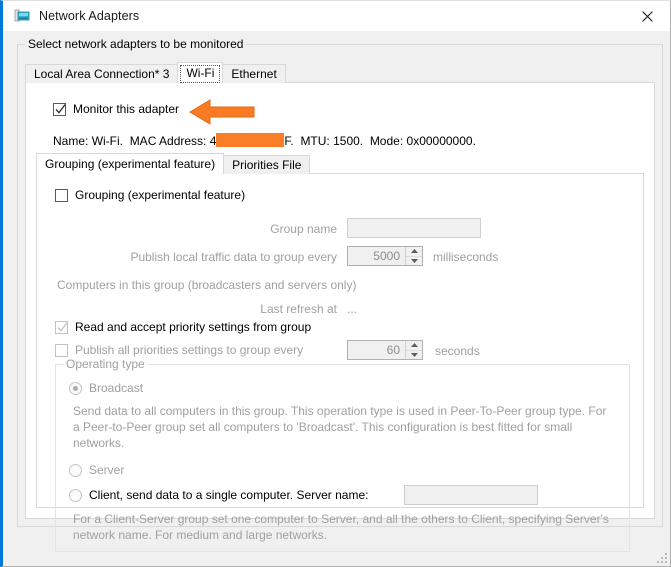  I want to click on operating-type-label: Operating type, so click(105, 364).